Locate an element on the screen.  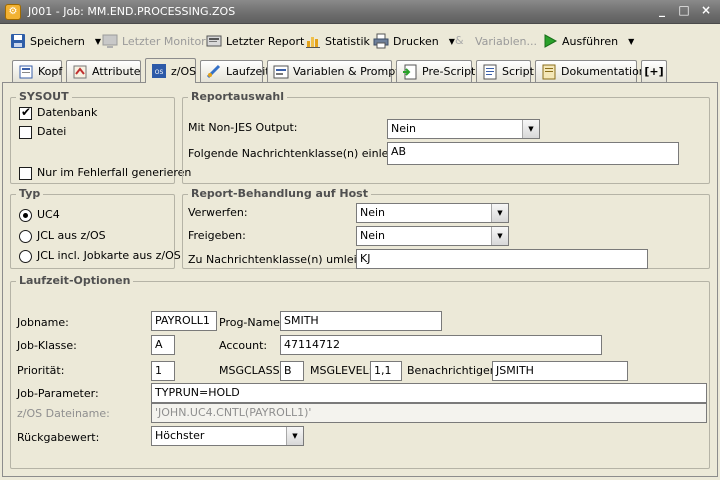
last-report-label: Letzter Report is located at coordinates (265, 41).